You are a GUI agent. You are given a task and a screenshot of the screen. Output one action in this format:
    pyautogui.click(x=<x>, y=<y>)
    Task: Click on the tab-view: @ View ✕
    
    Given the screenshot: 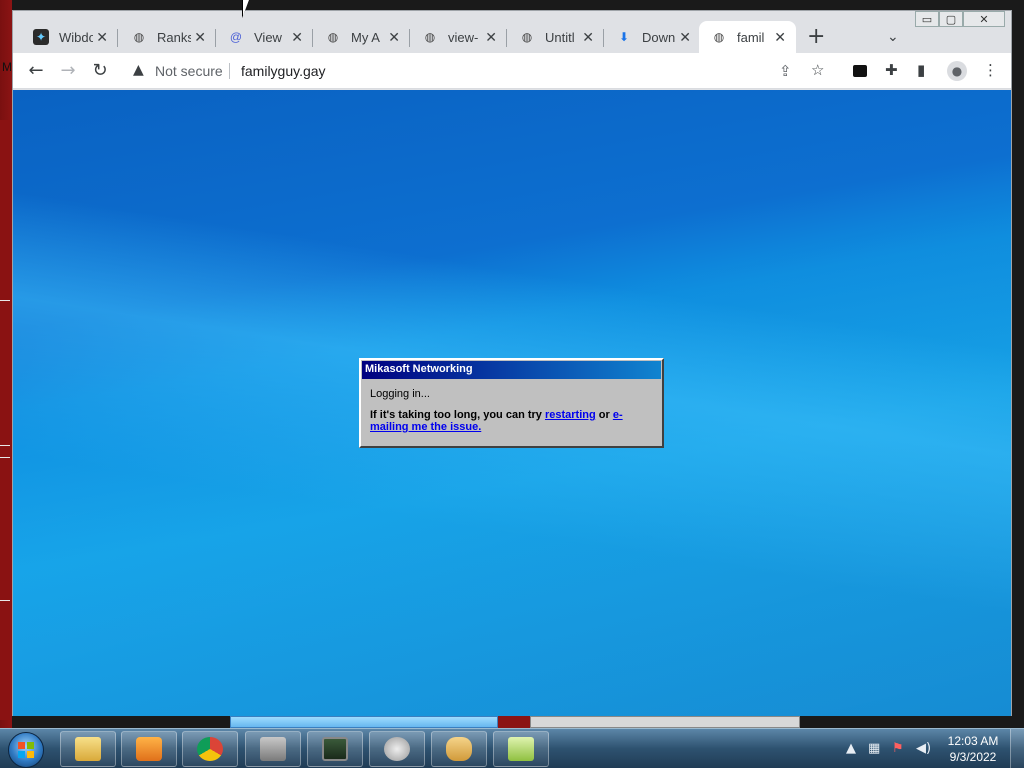 What is the action you would take?
    pyautogui.click(x=264, y=37)
    